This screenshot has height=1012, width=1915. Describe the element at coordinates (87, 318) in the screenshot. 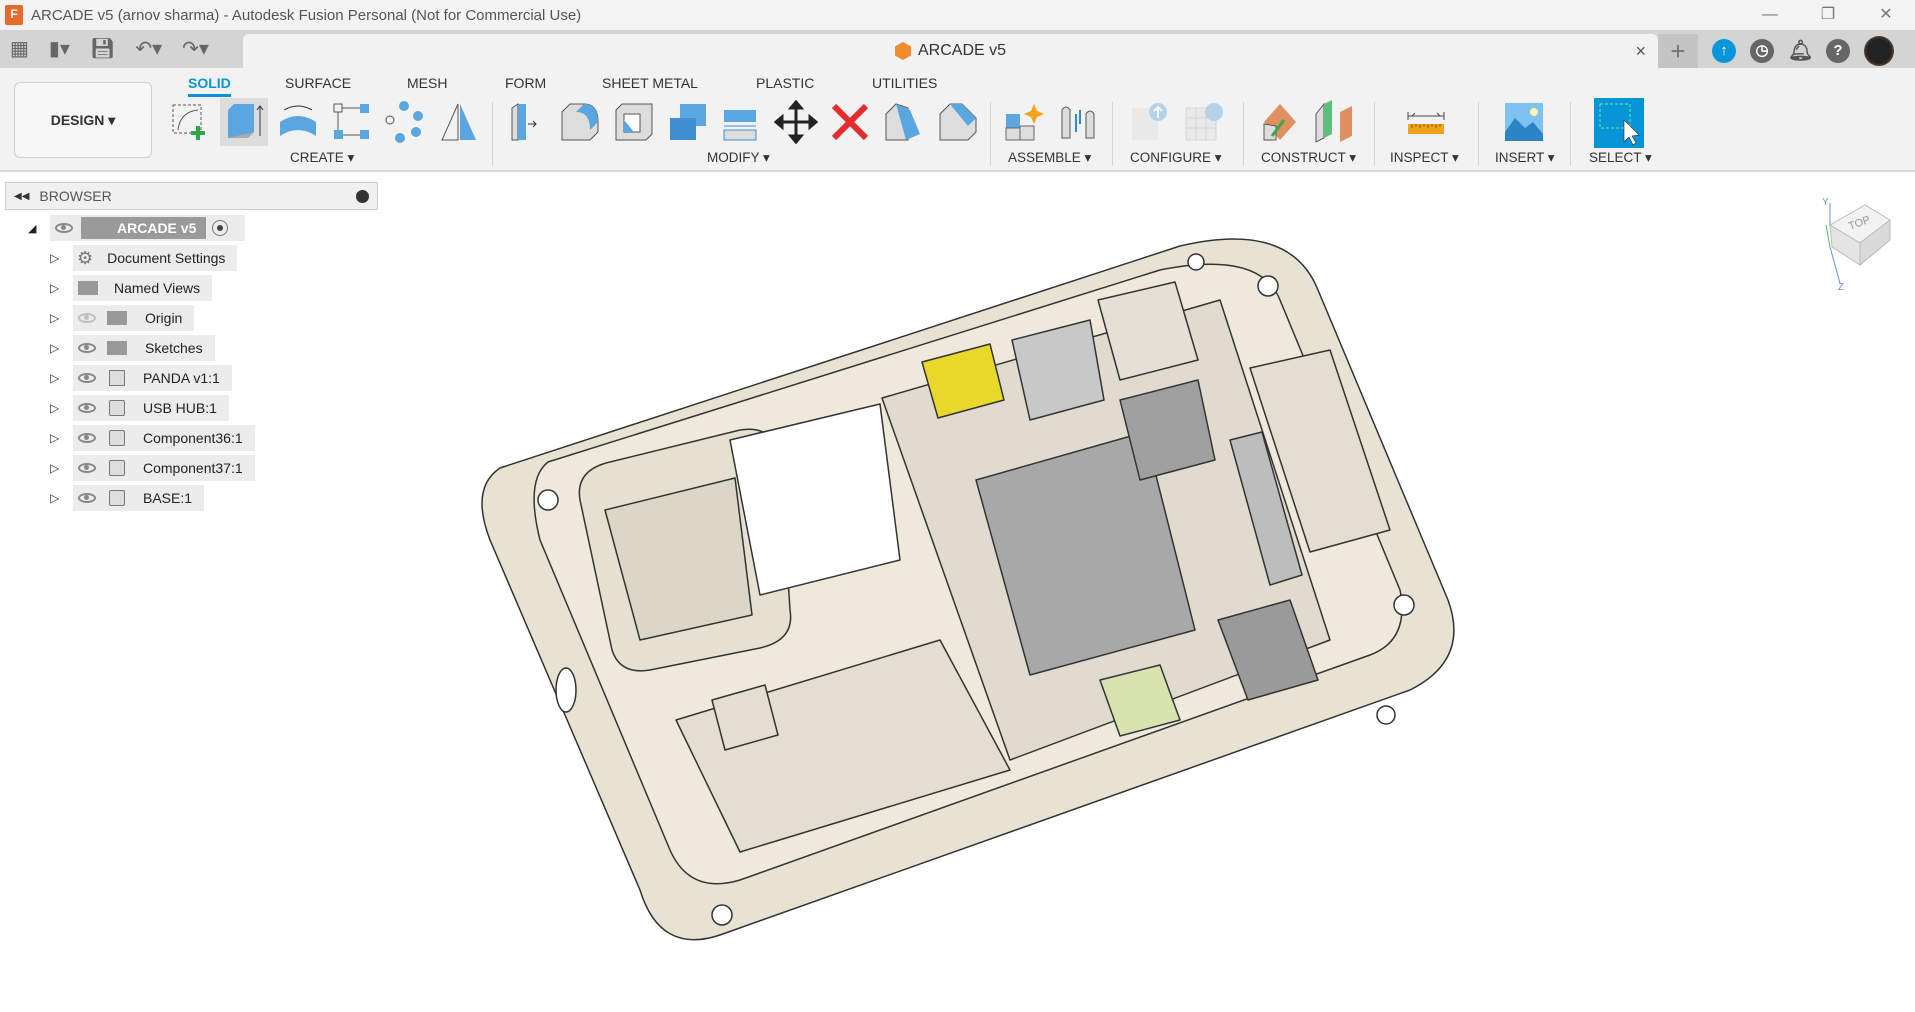

I see `hidden-eye-icon` at that location.